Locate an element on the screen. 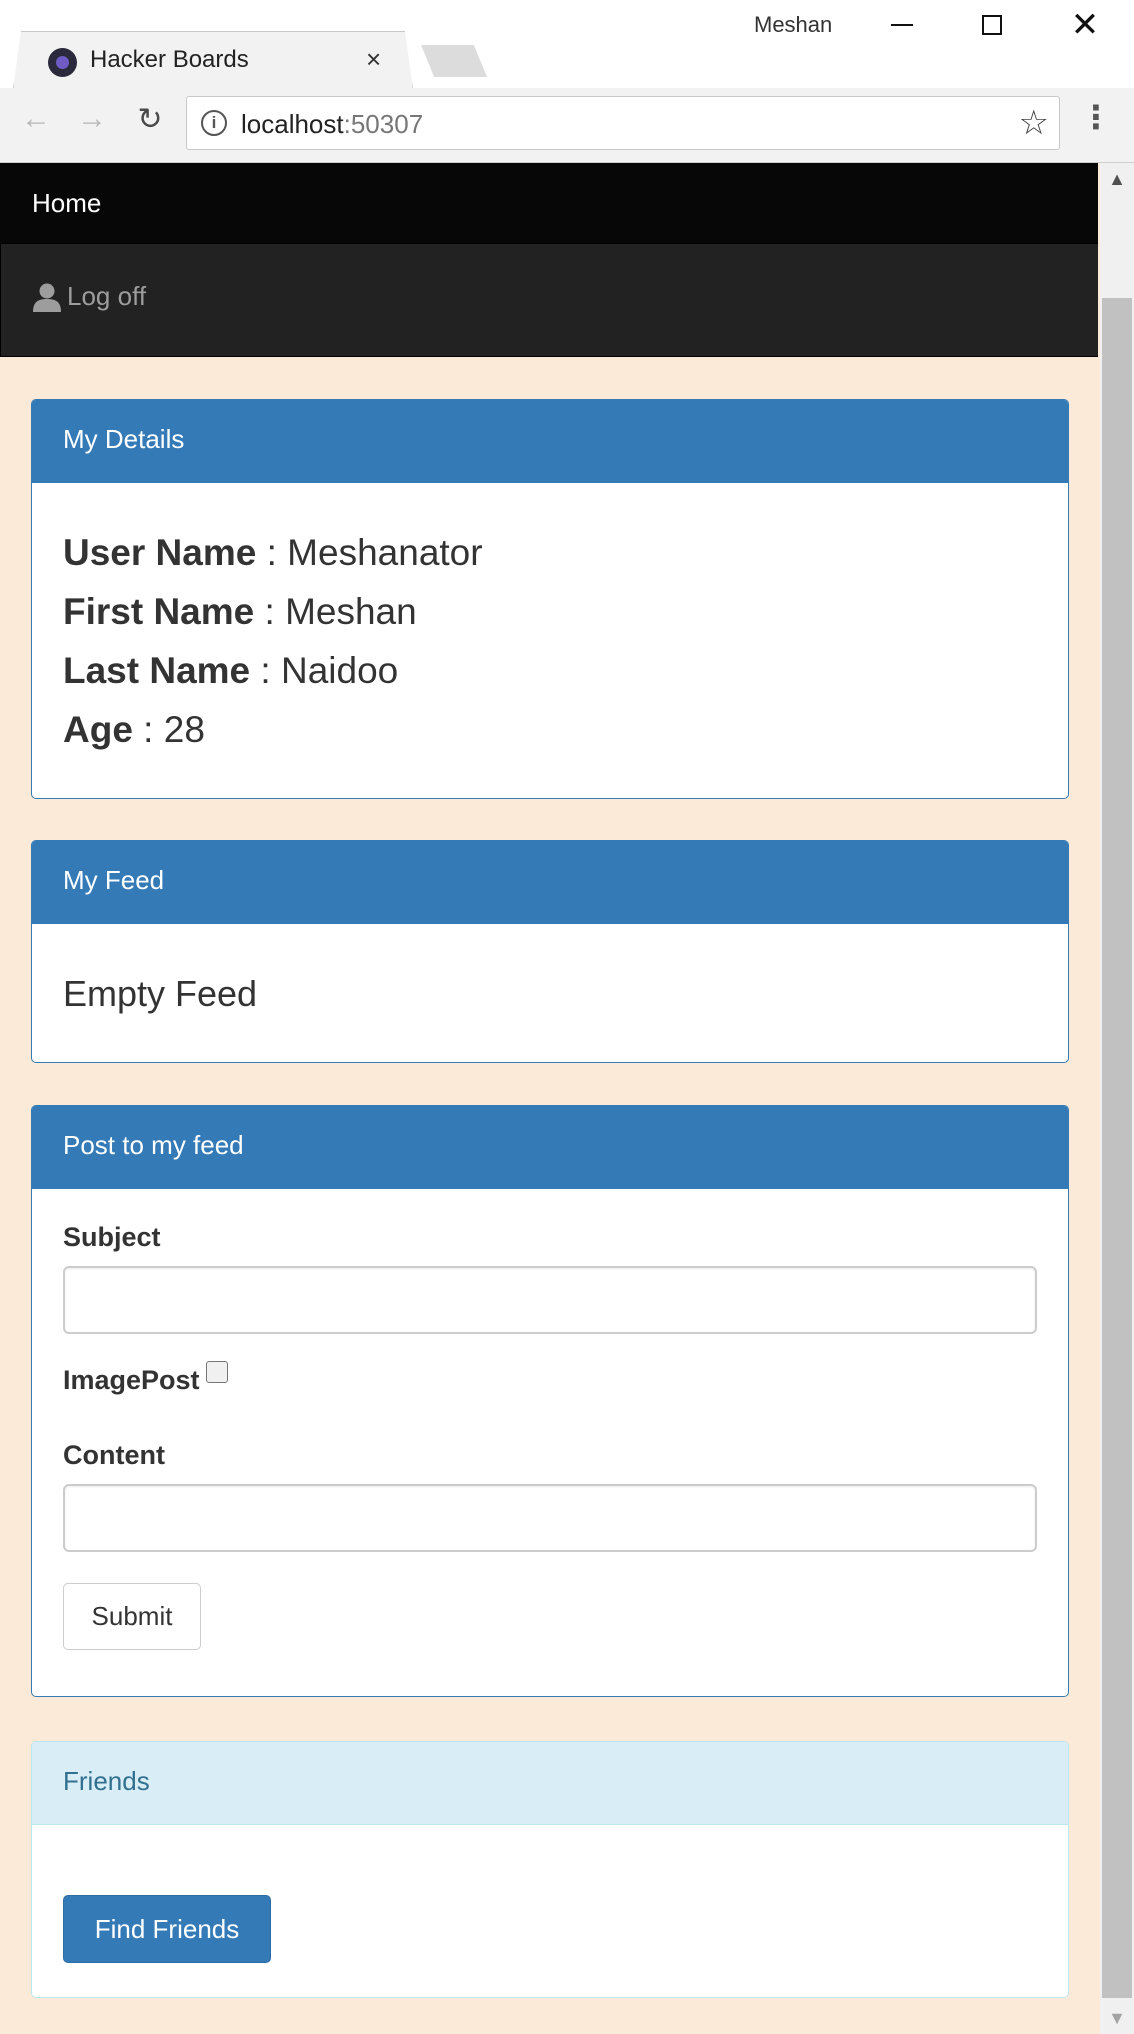  minimize-button is located at coordinates (902, 25).